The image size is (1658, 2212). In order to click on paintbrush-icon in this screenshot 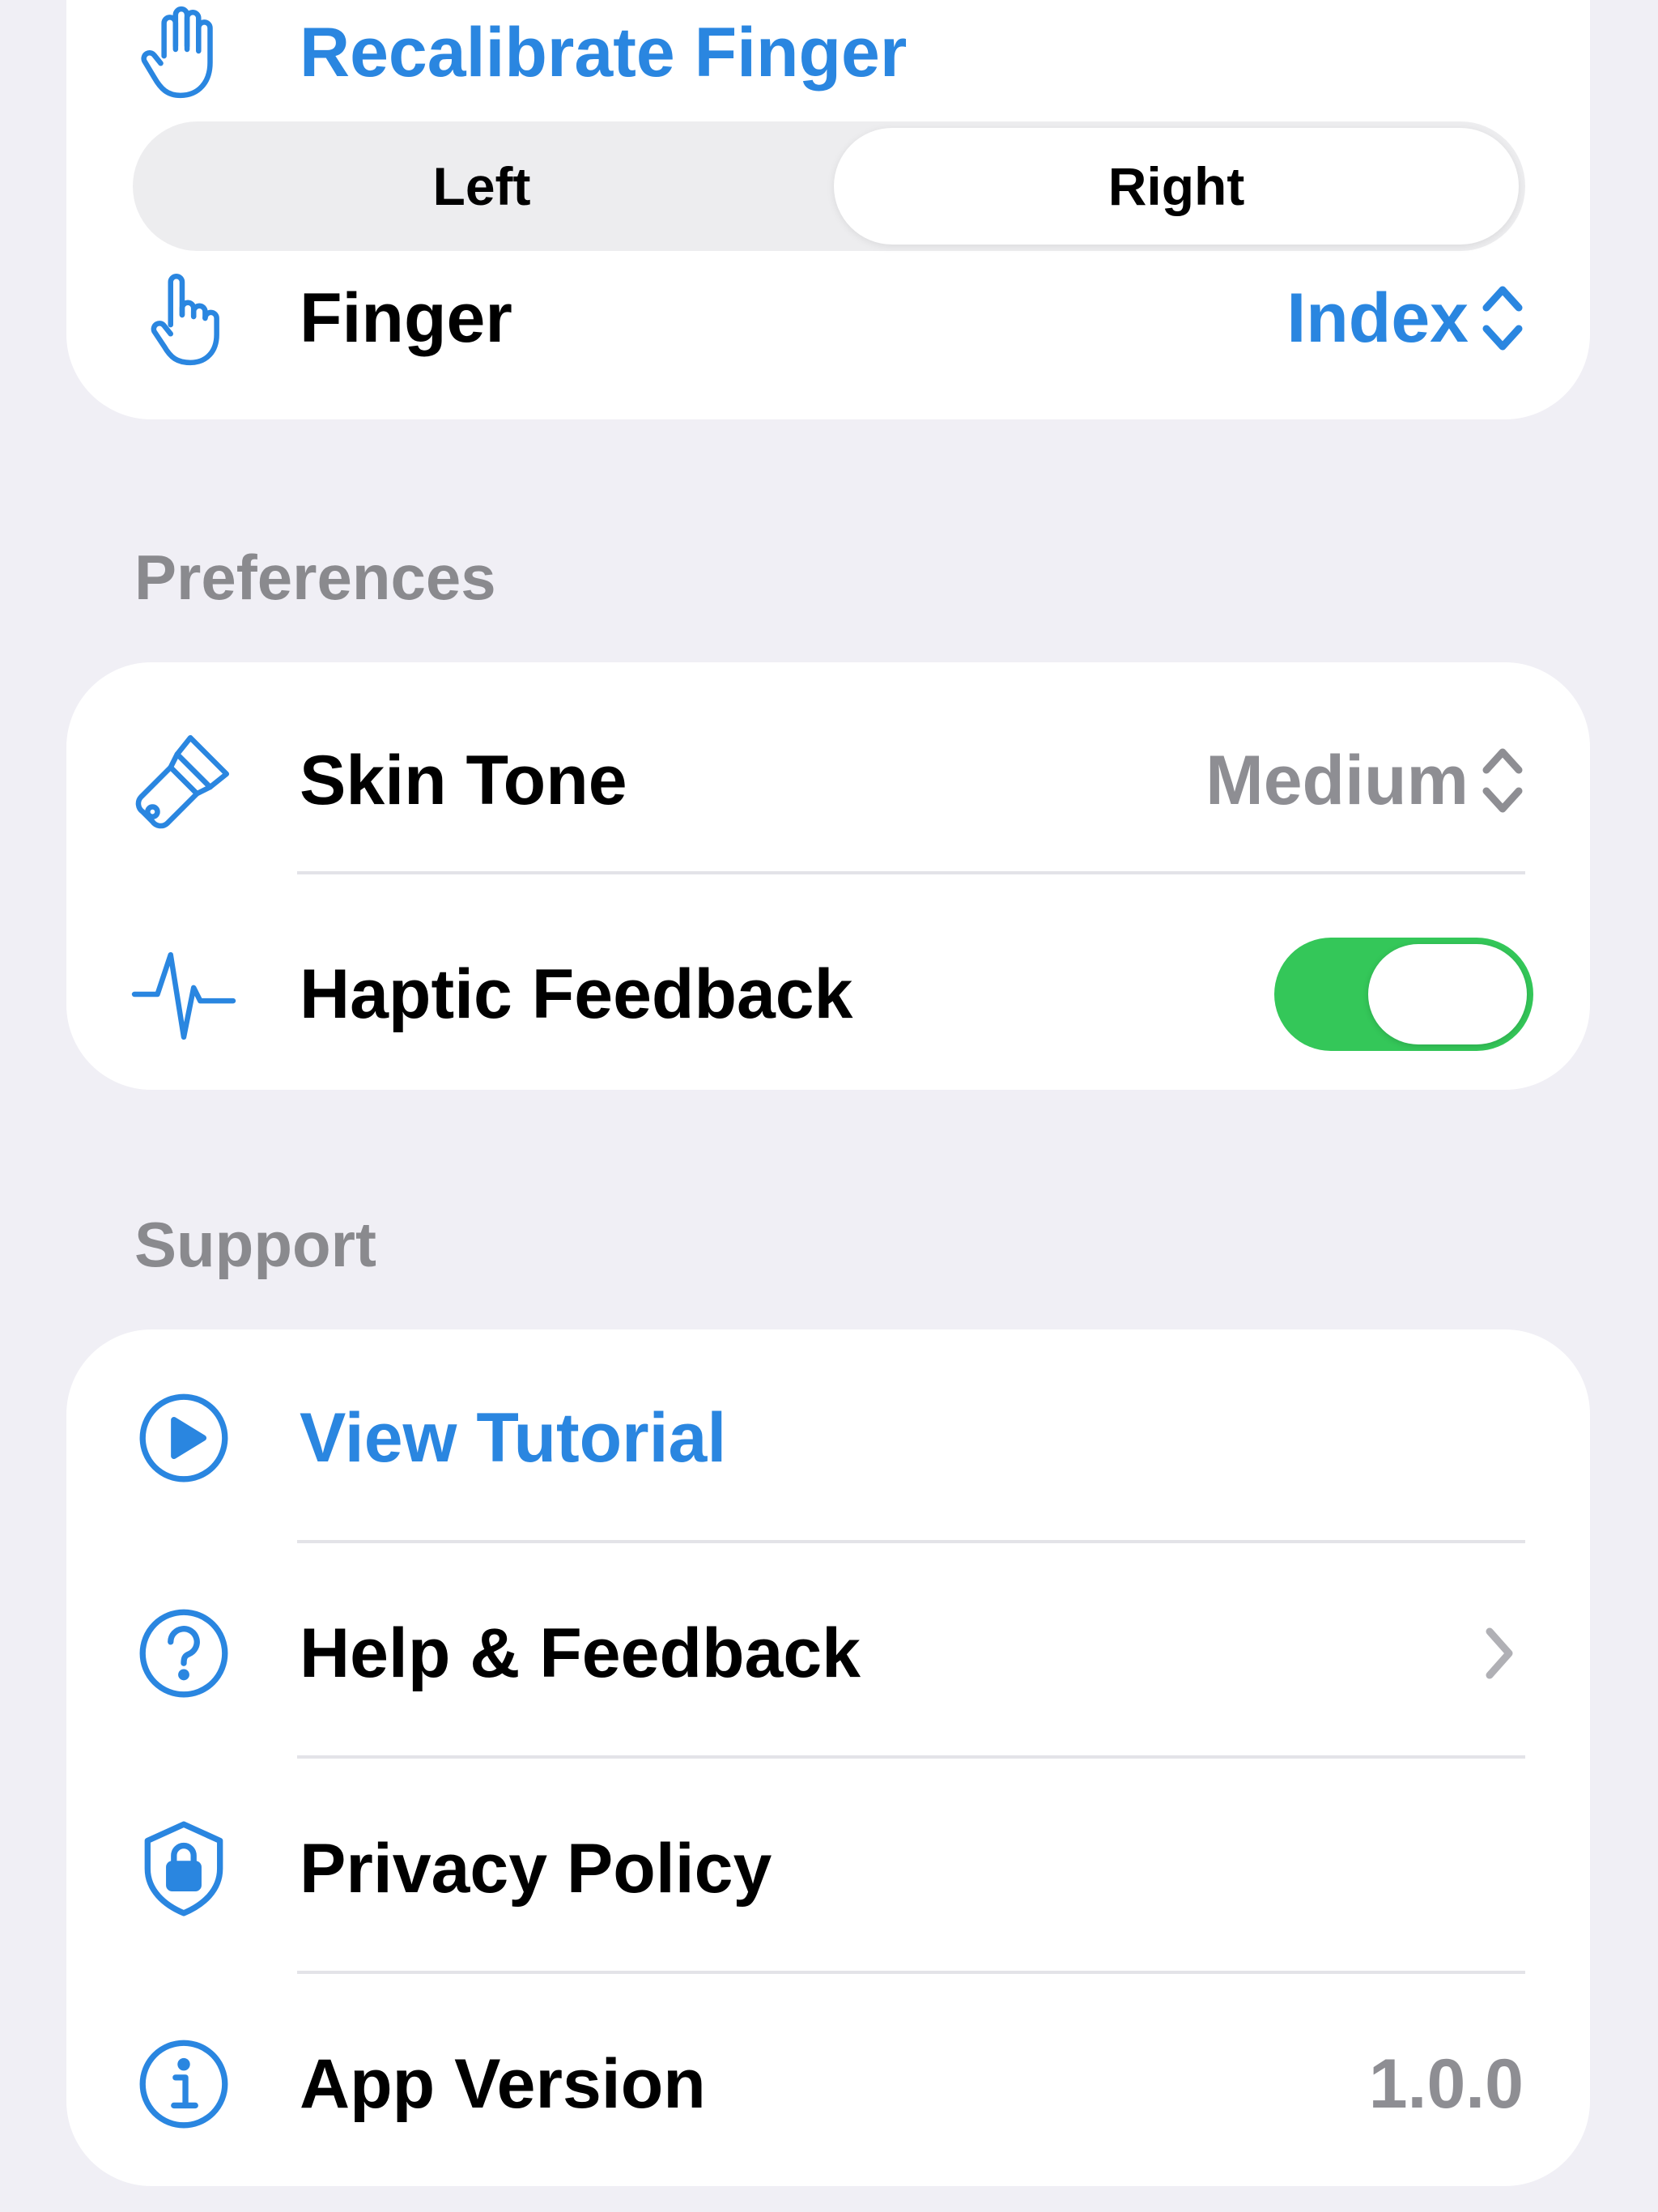, I will do `click(183, 781)`.